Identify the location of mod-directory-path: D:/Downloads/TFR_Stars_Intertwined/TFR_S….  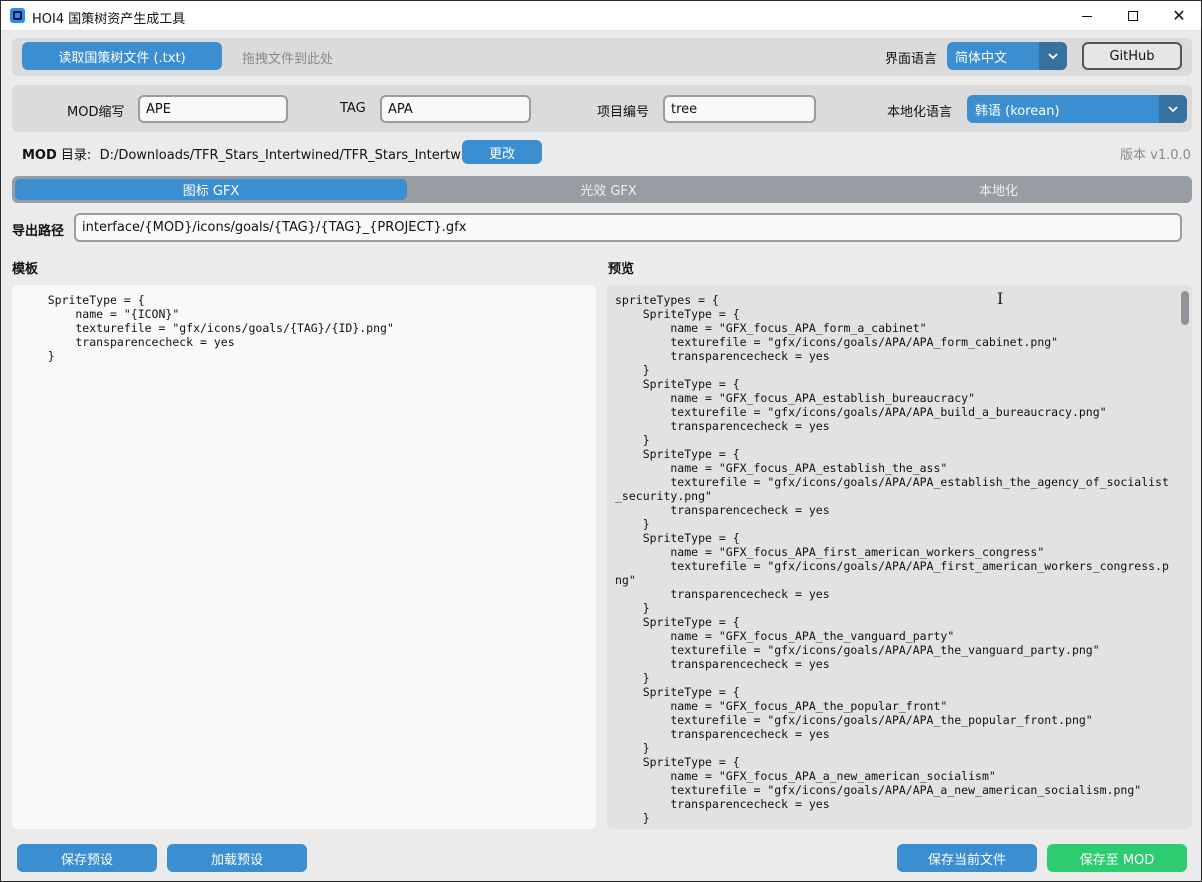
(294, 155).